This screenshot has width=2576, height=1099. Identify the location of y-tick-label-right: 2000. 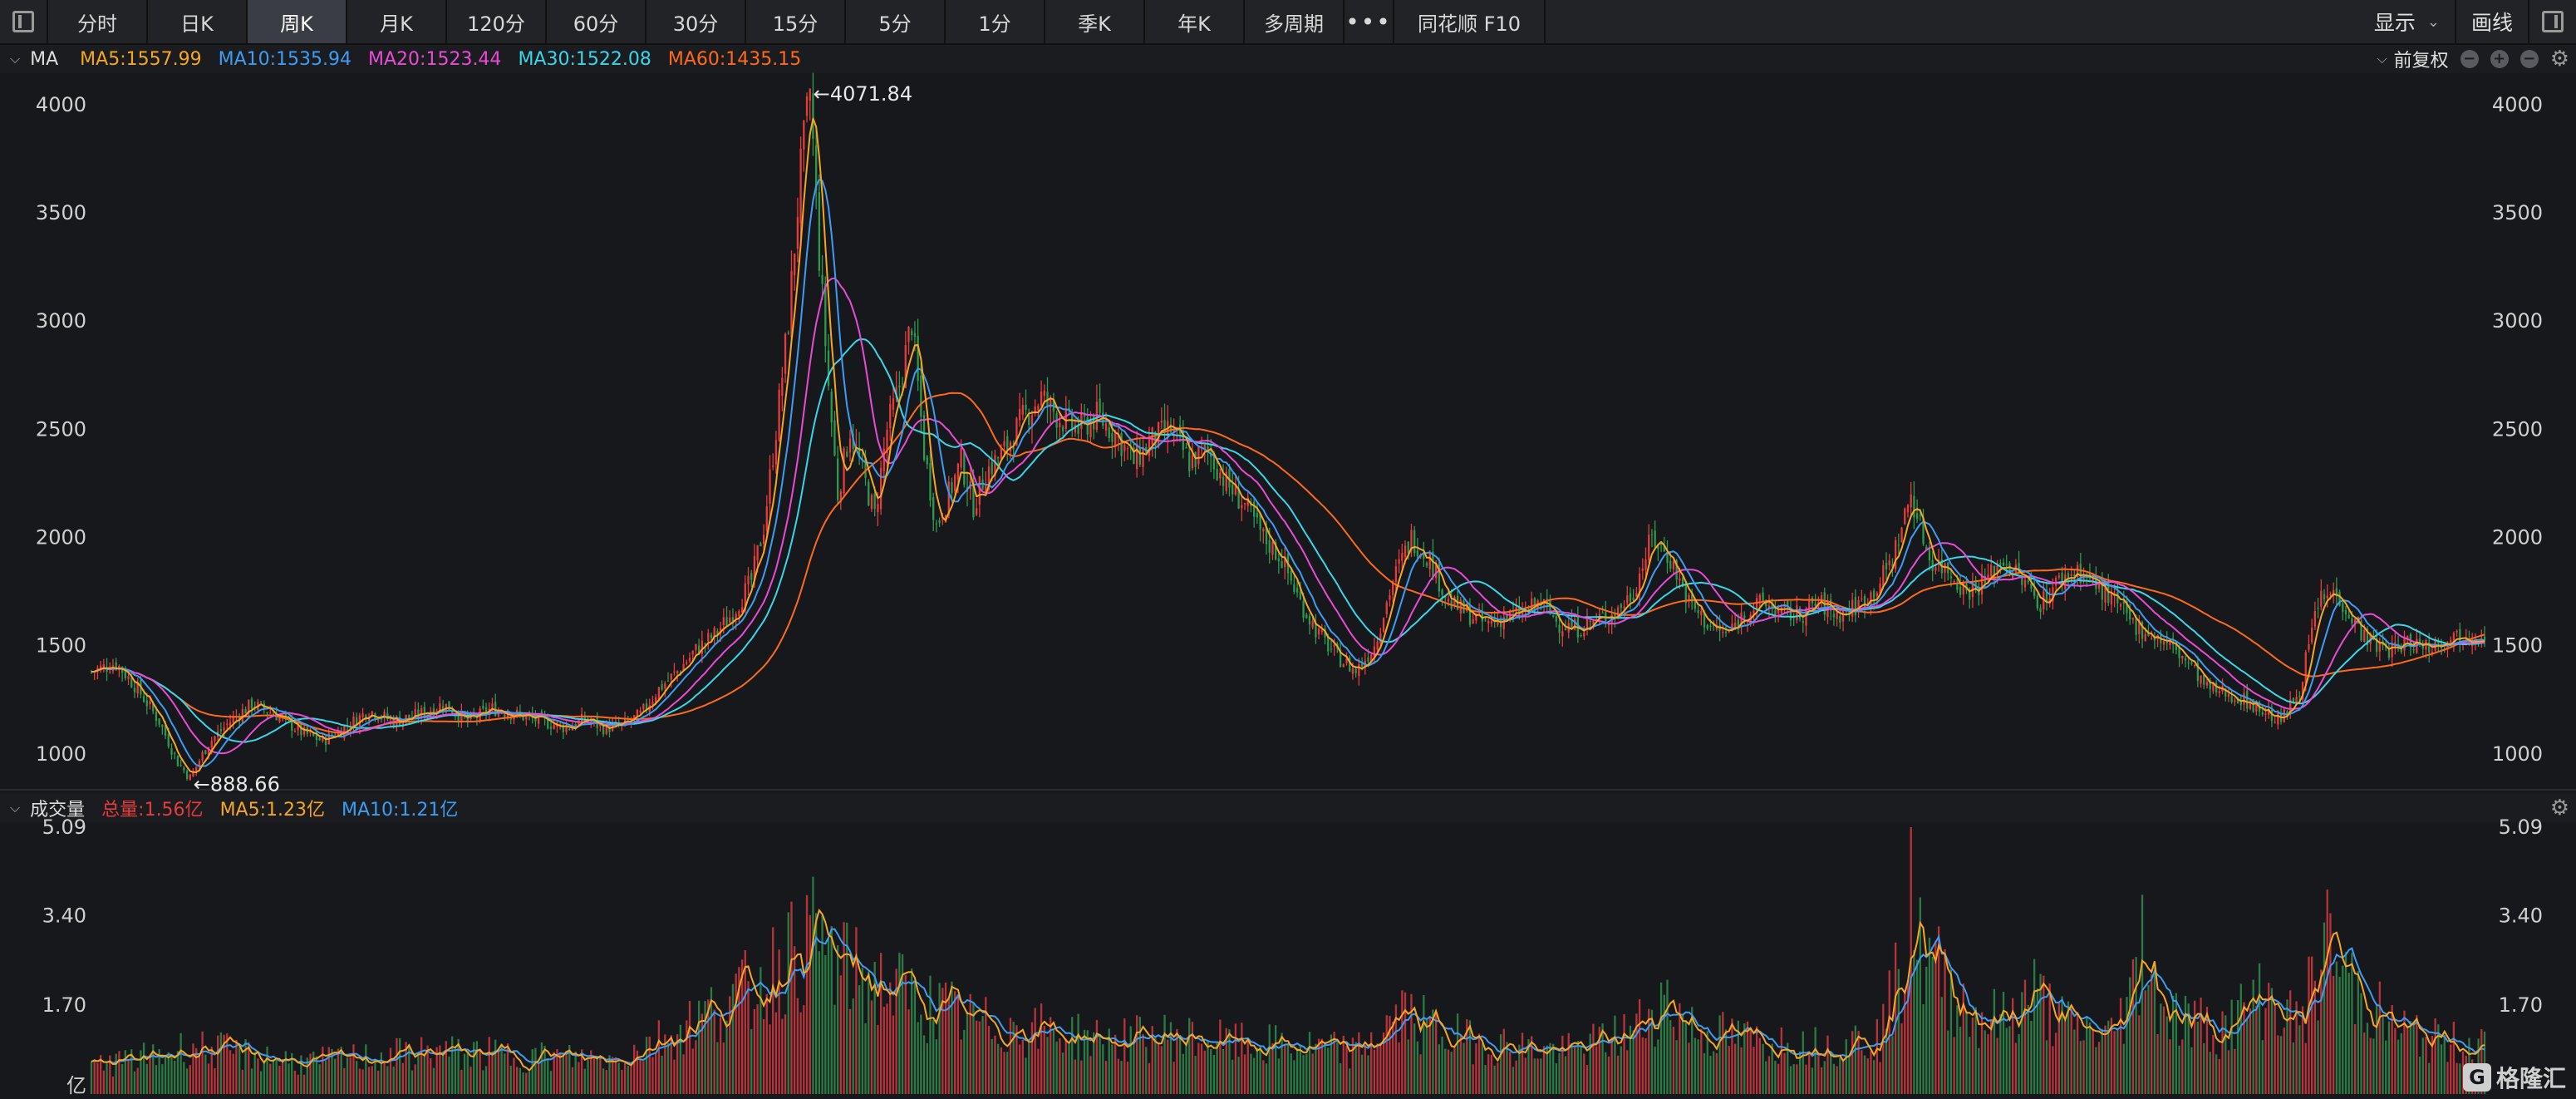
(2517, 537).